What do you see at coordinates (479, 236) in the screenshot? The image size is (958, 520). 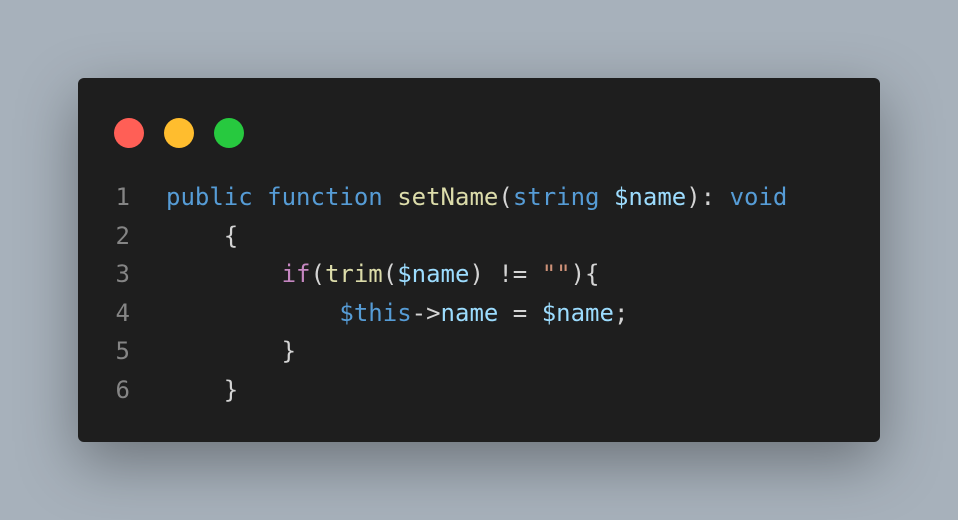 I see `code-line: 2 {` at bounding box center [479, 236].